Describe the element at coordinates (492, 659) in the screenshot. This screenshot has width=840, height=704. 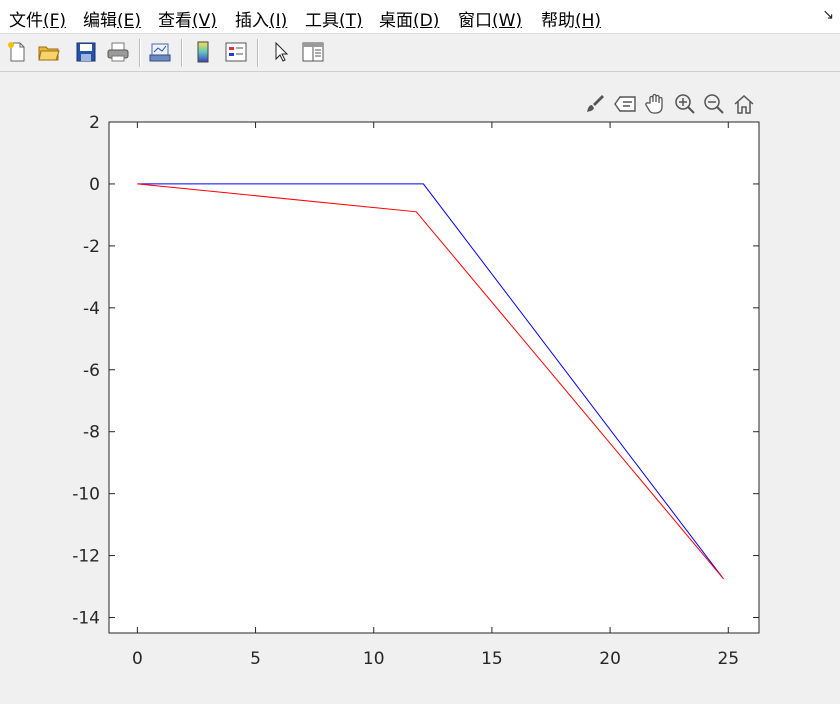
I see `x-tick-label: 15` at that location.